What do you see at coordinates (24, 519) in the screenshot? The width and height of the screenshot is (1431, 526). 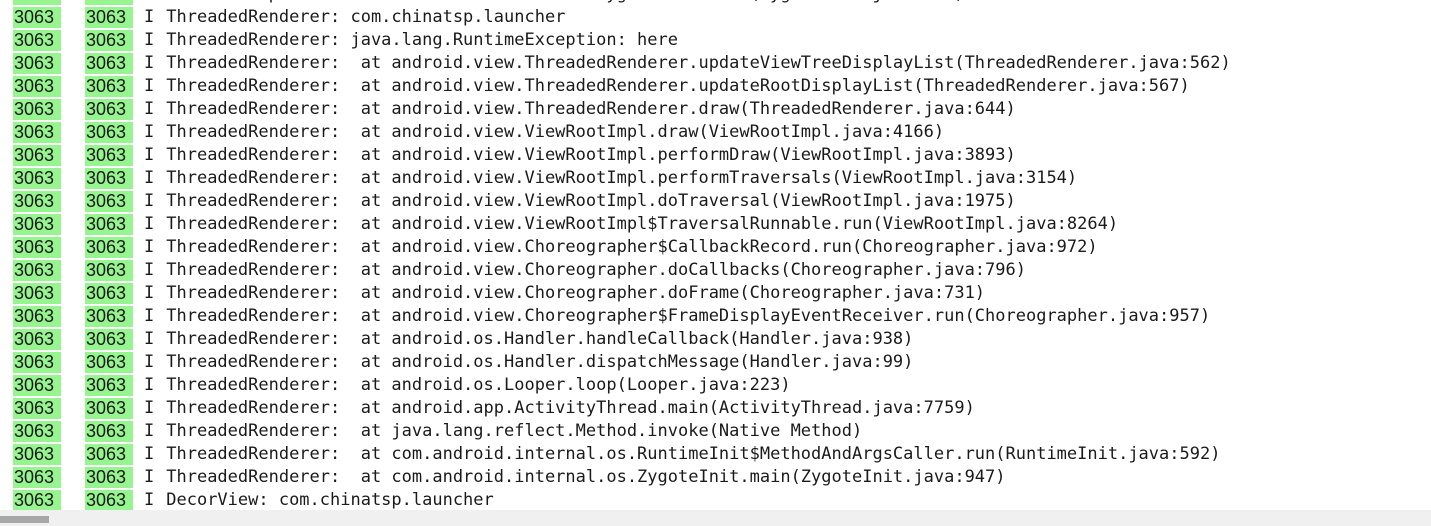 I see `scrollbar-thumb` at bounding box center [24, 519].